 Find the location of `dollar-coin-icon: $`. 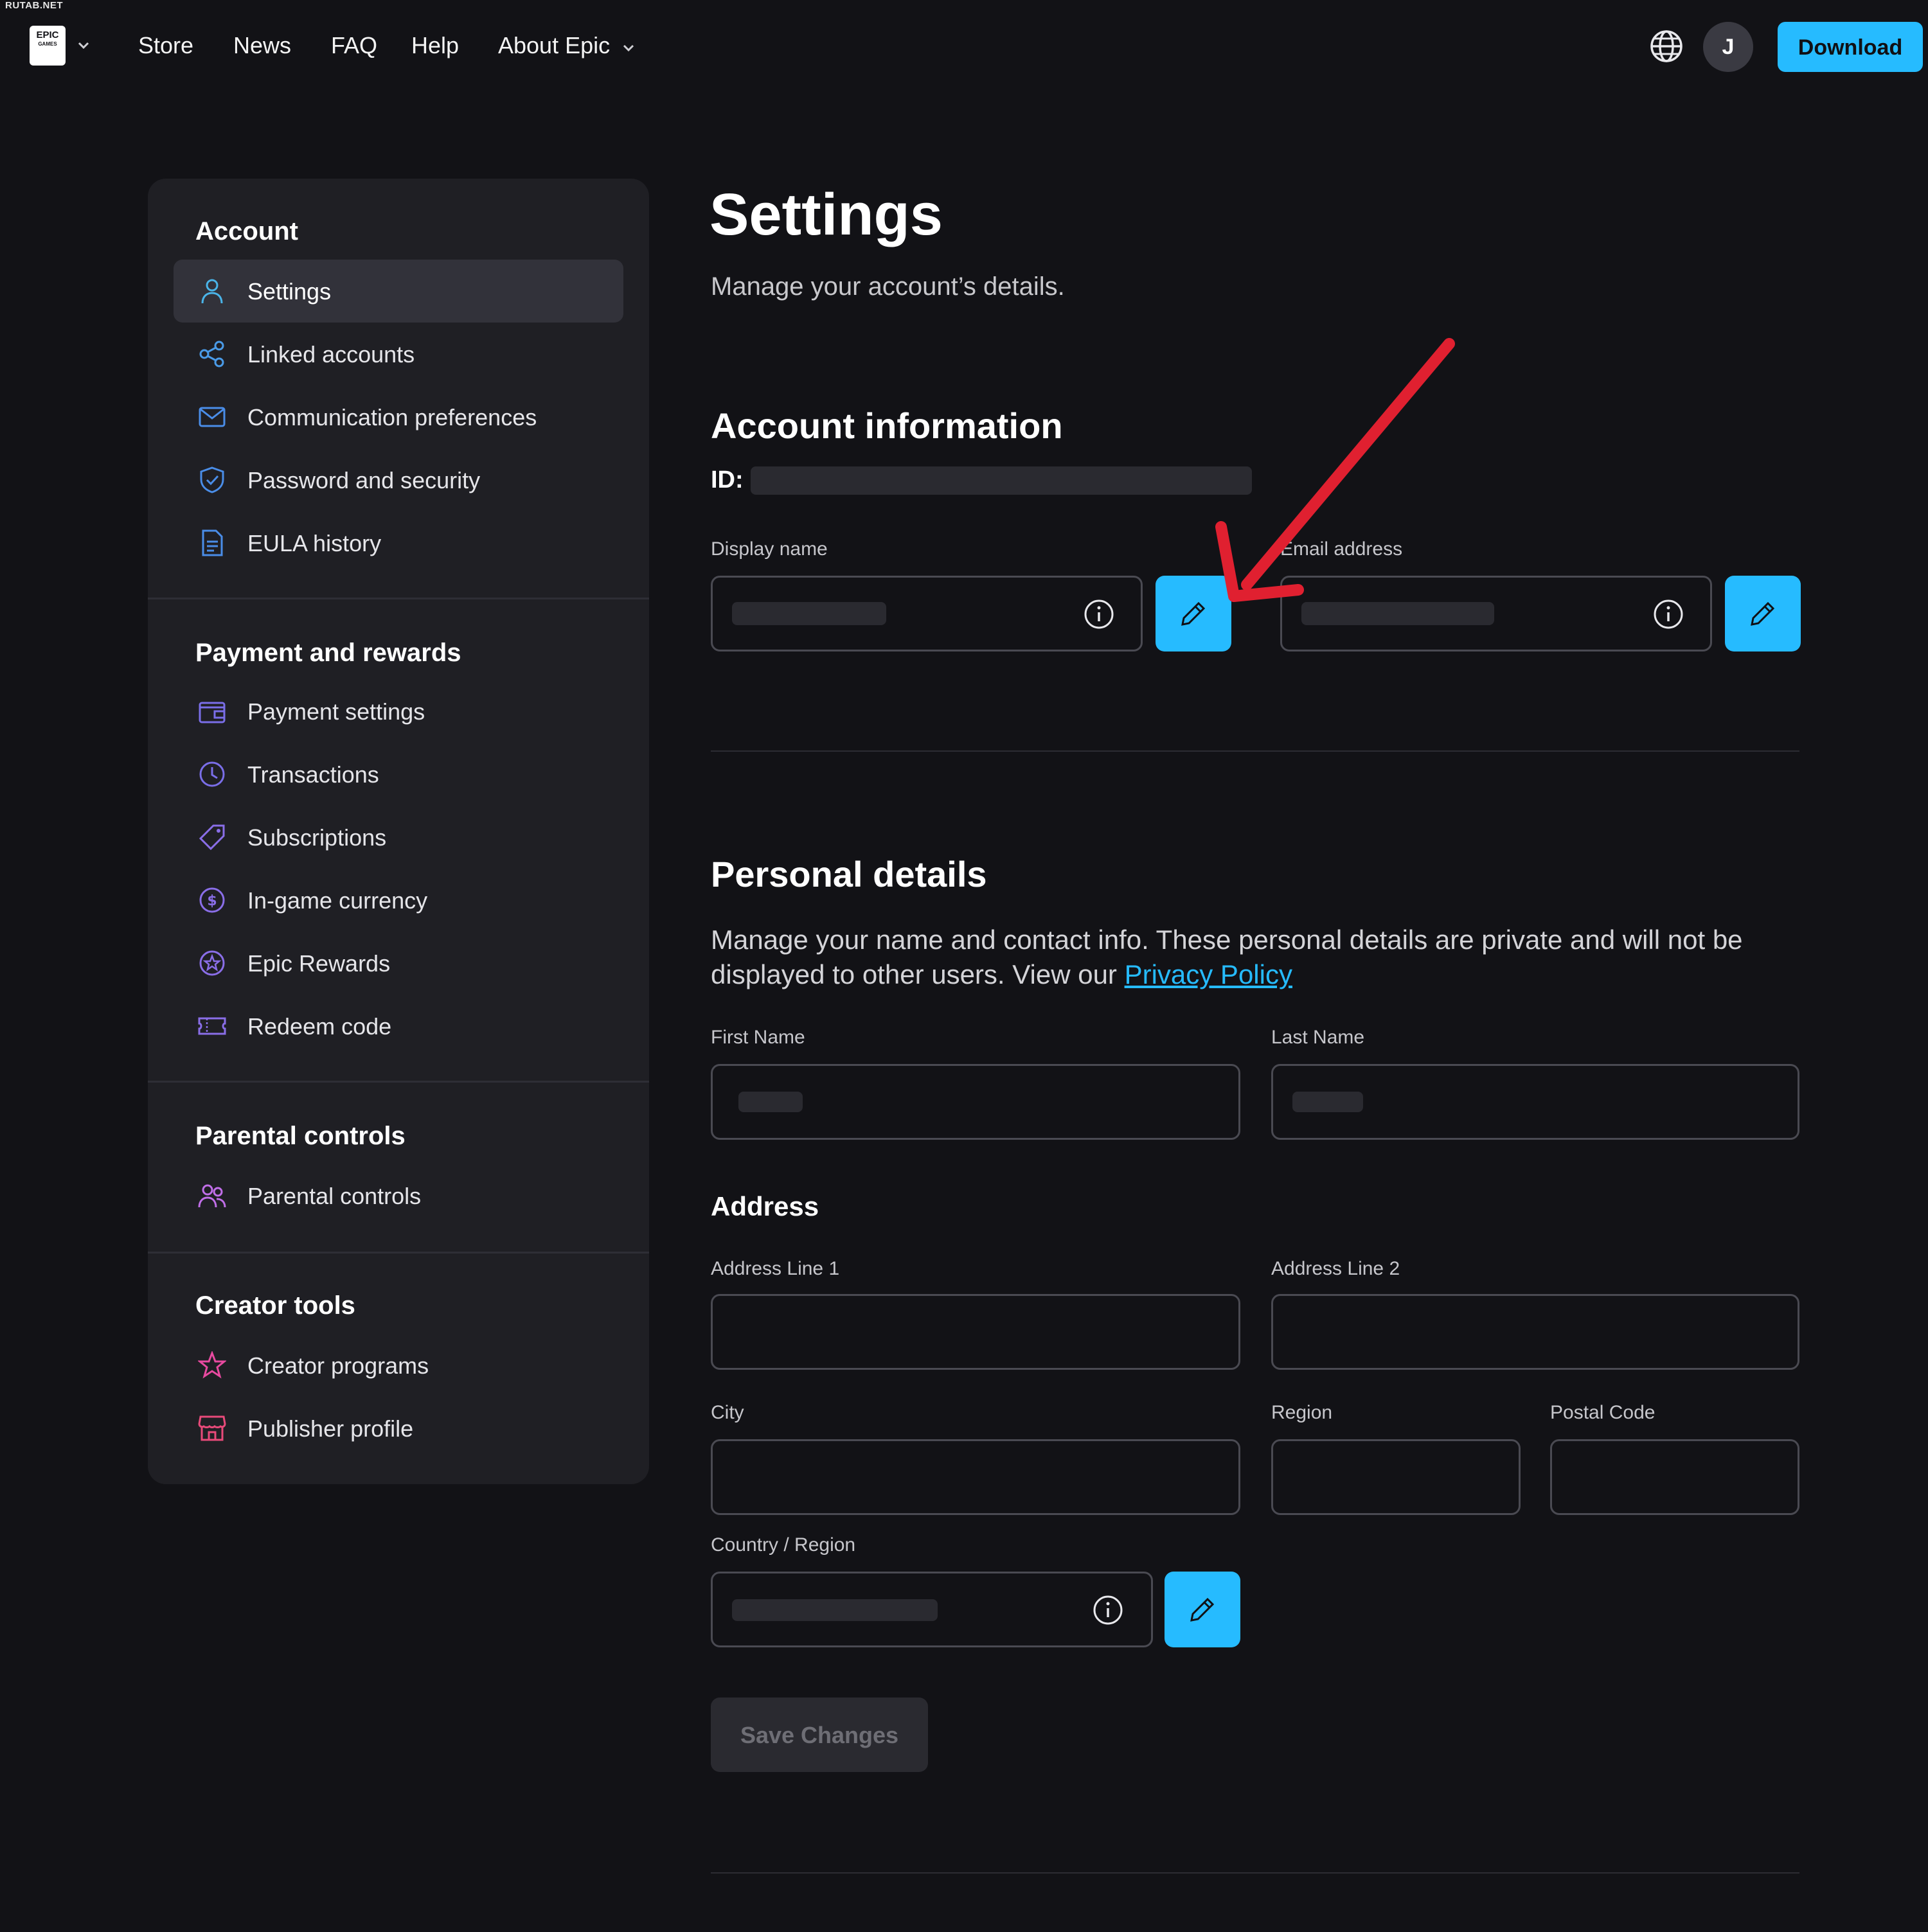

dollar-coin-icon: $ is located at coordinates (212, 900).